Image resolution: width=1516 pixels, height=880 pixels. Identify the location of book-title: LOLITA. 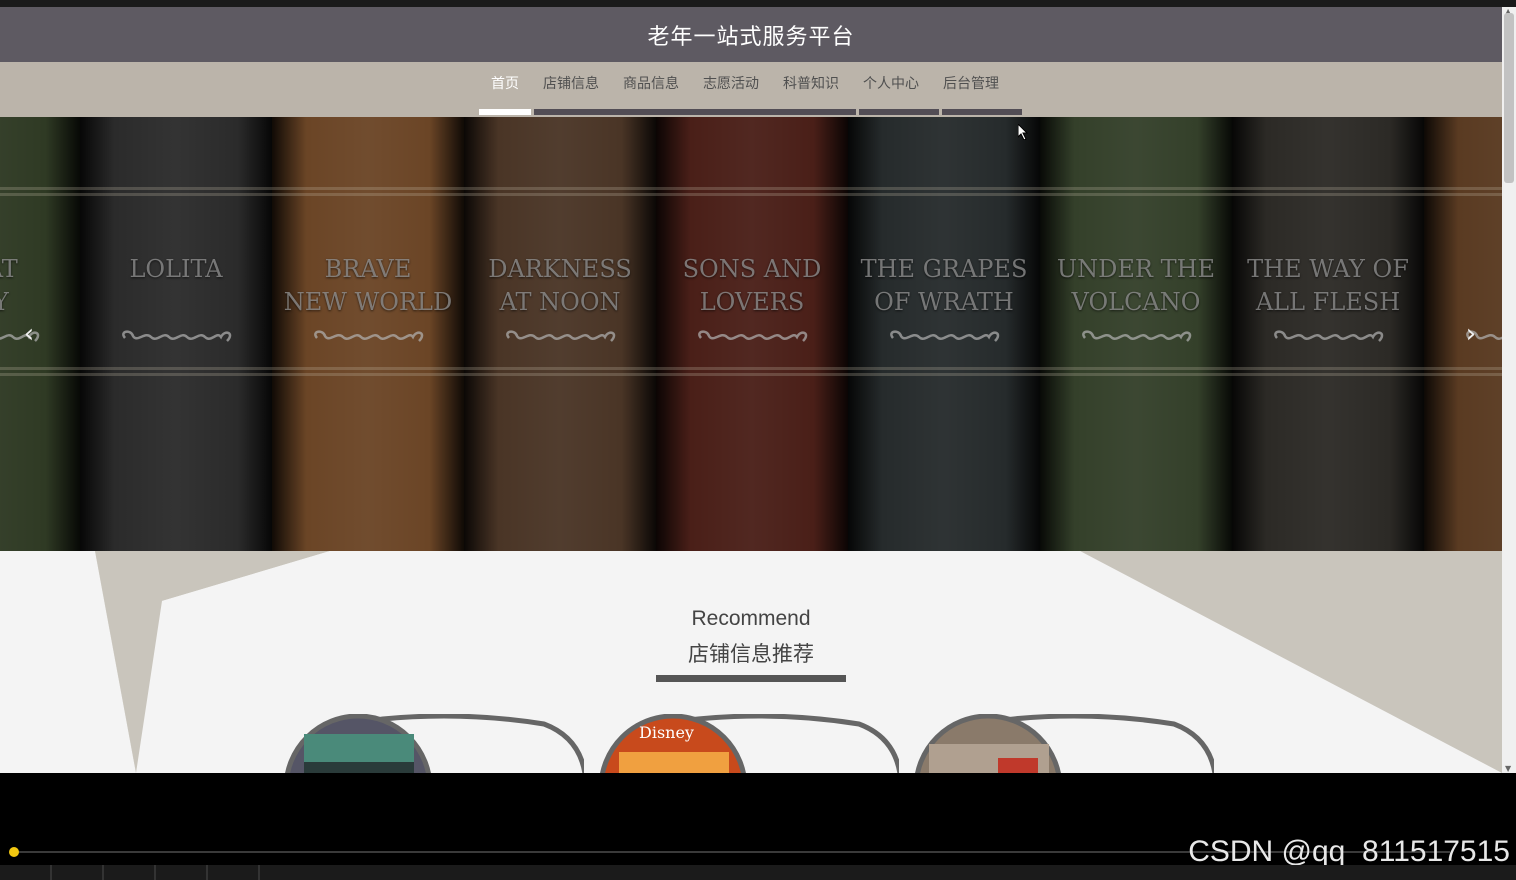
(176, 269).